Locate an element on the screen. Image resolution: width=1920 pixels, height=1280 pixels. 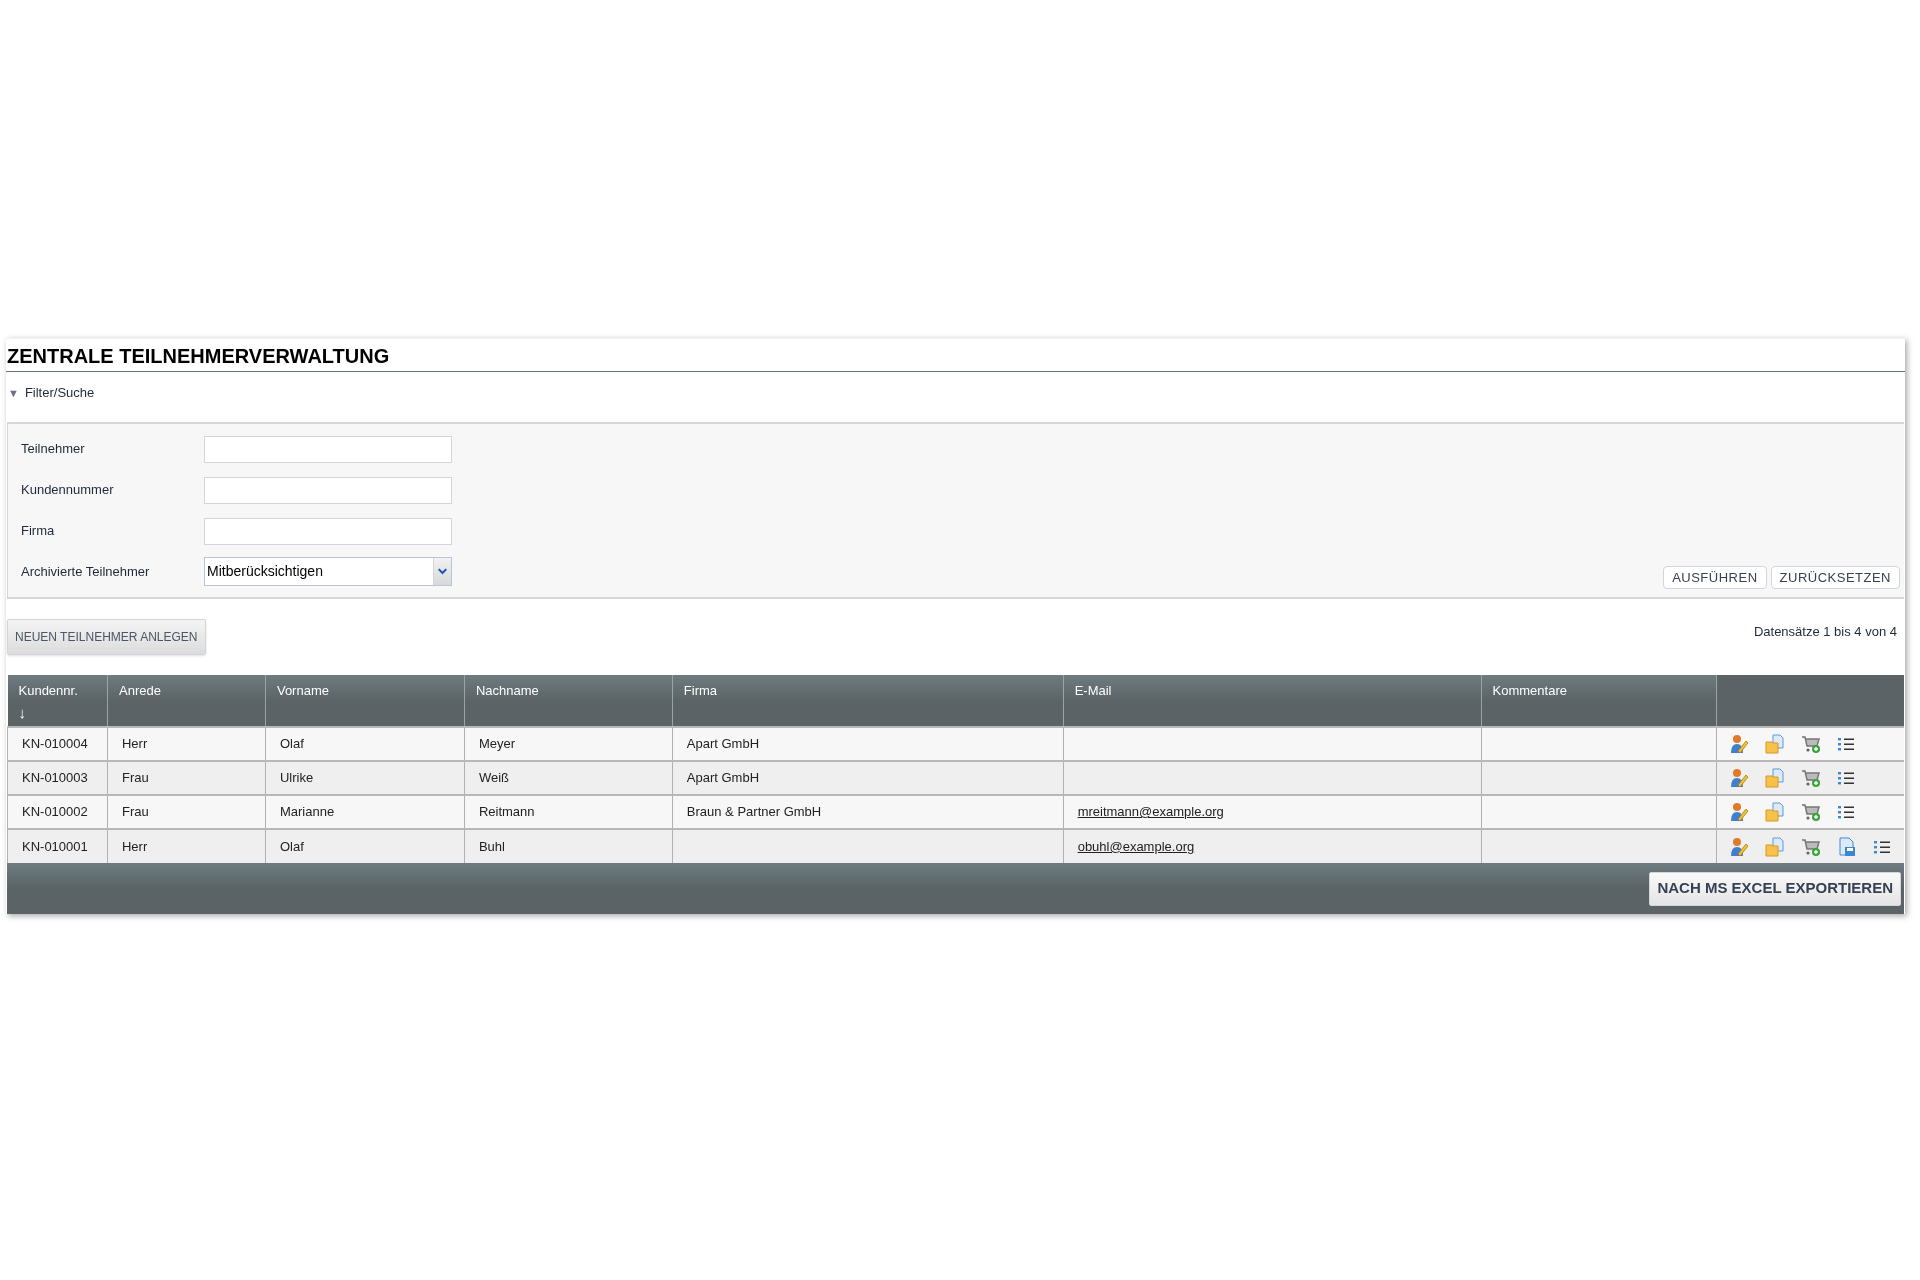
column-header: Kundennr. is located at coordinates (62, 691).